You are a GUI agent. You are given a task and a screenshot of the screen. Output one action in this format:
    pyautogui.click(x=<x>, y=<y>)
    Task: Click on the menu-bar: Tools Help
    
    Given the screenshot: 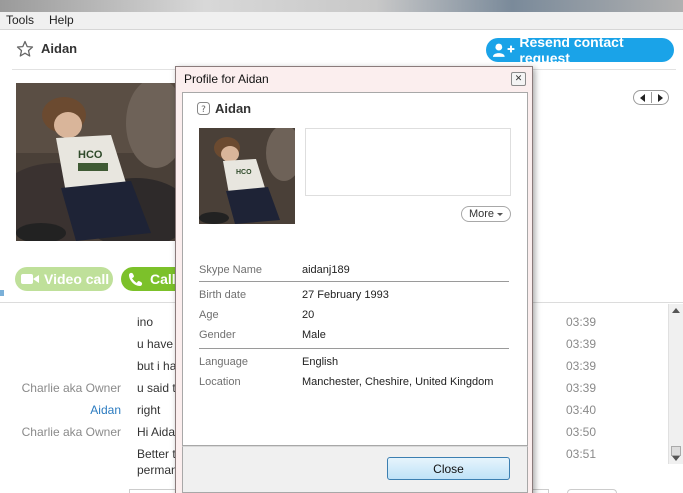 What is the action you would take?
    pyautogui.click(x=341, y=21)
    